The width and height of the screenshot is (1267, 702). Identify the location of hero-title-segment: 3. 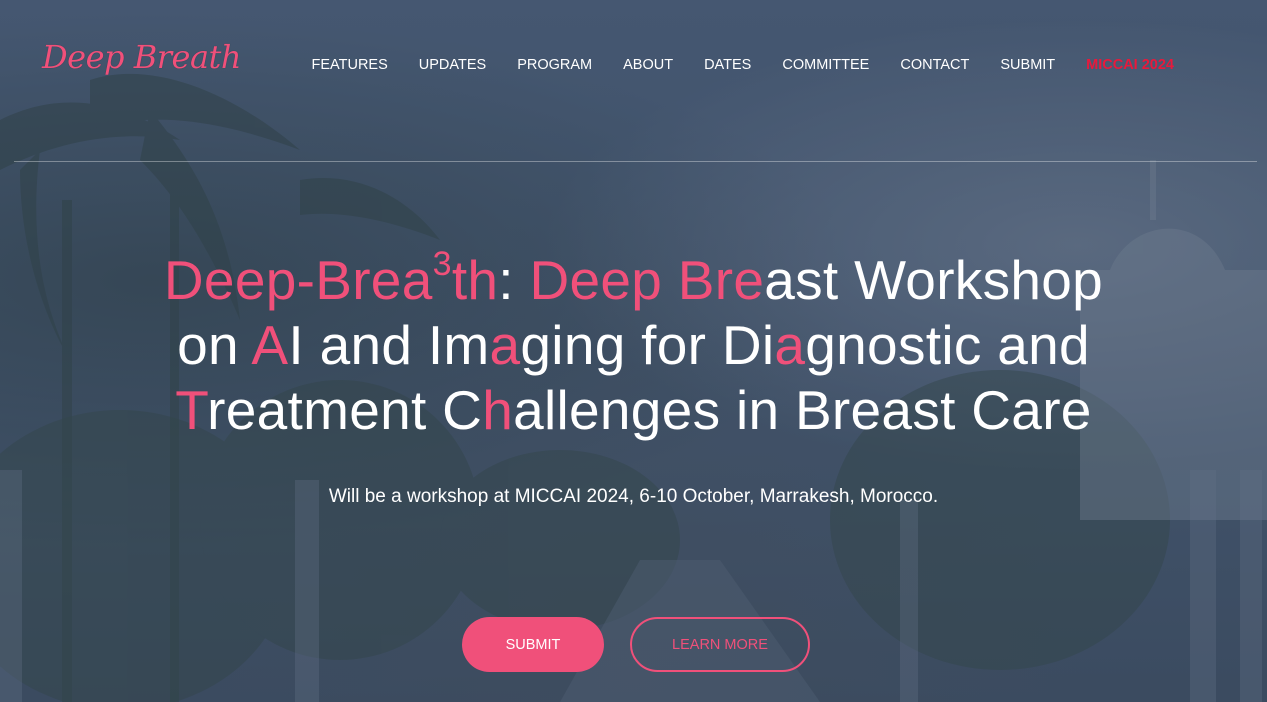
(442, 264).